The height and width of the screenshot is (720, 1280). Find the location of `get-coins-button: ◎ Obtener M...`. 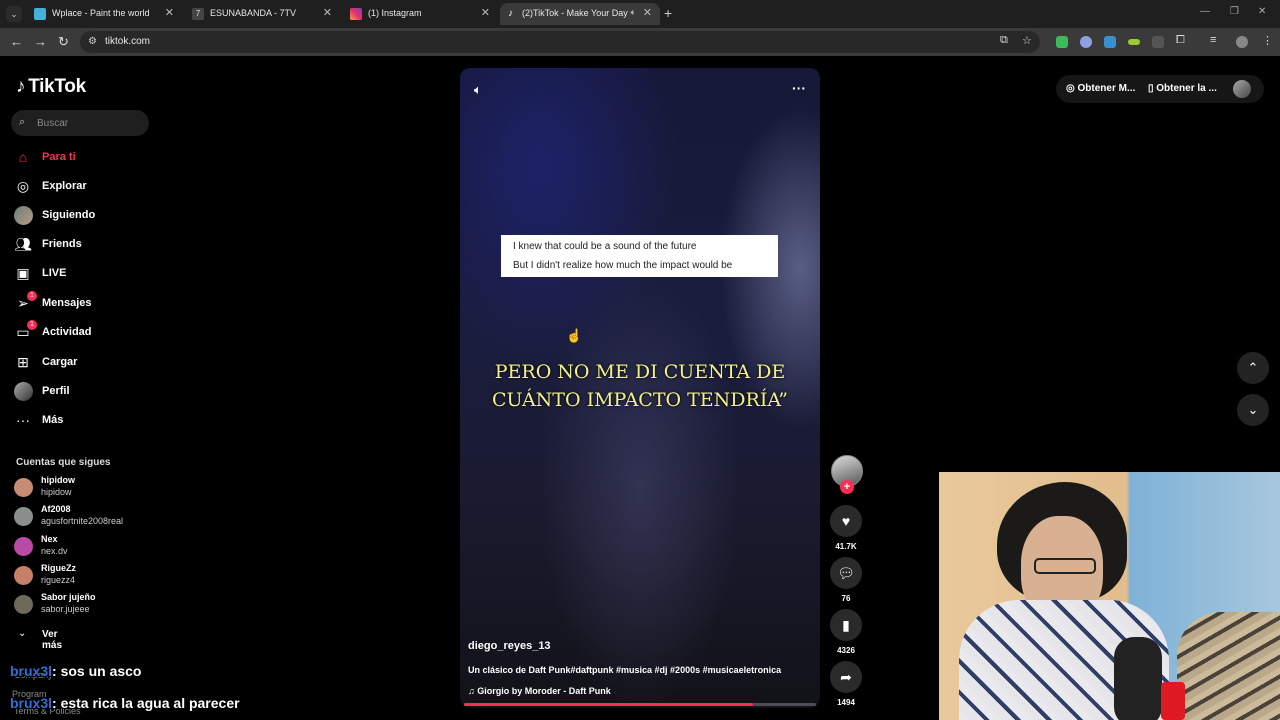

get-coins-button: ◎ Obtener M... is located at coordinates (1100, 88).